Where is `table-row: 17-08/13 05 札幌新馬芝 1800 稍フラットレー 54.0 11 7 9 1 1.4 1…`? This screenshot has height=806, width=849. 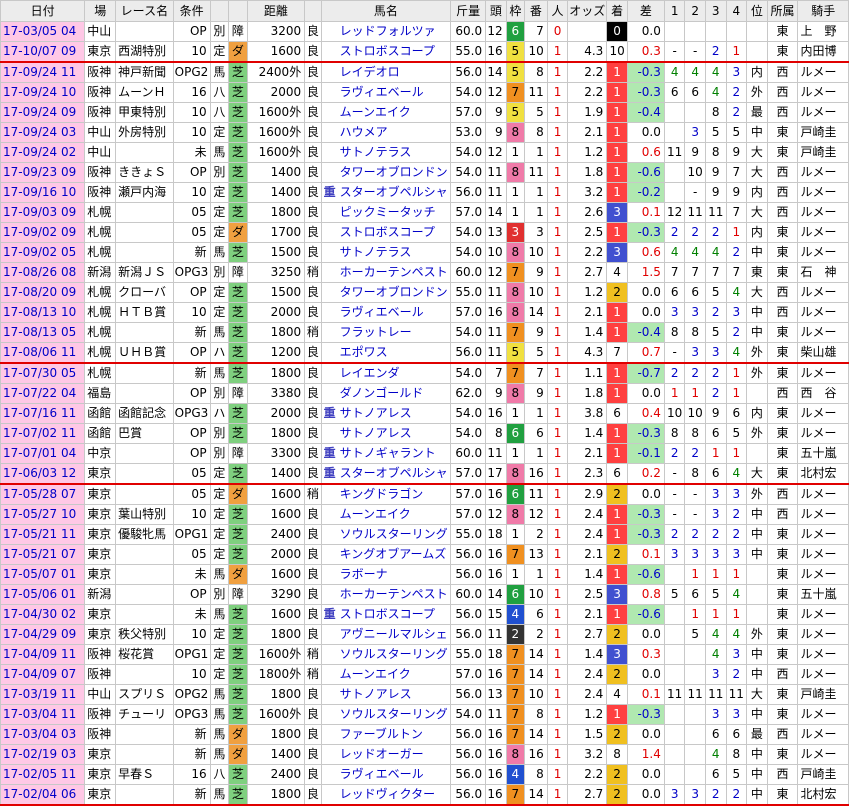 table-row: 17-08/13 05 札幌新馬芝 1800 稍フラットレー 54.0 11 7 9 1 1.4 1… is located at coordinates (424, 332).